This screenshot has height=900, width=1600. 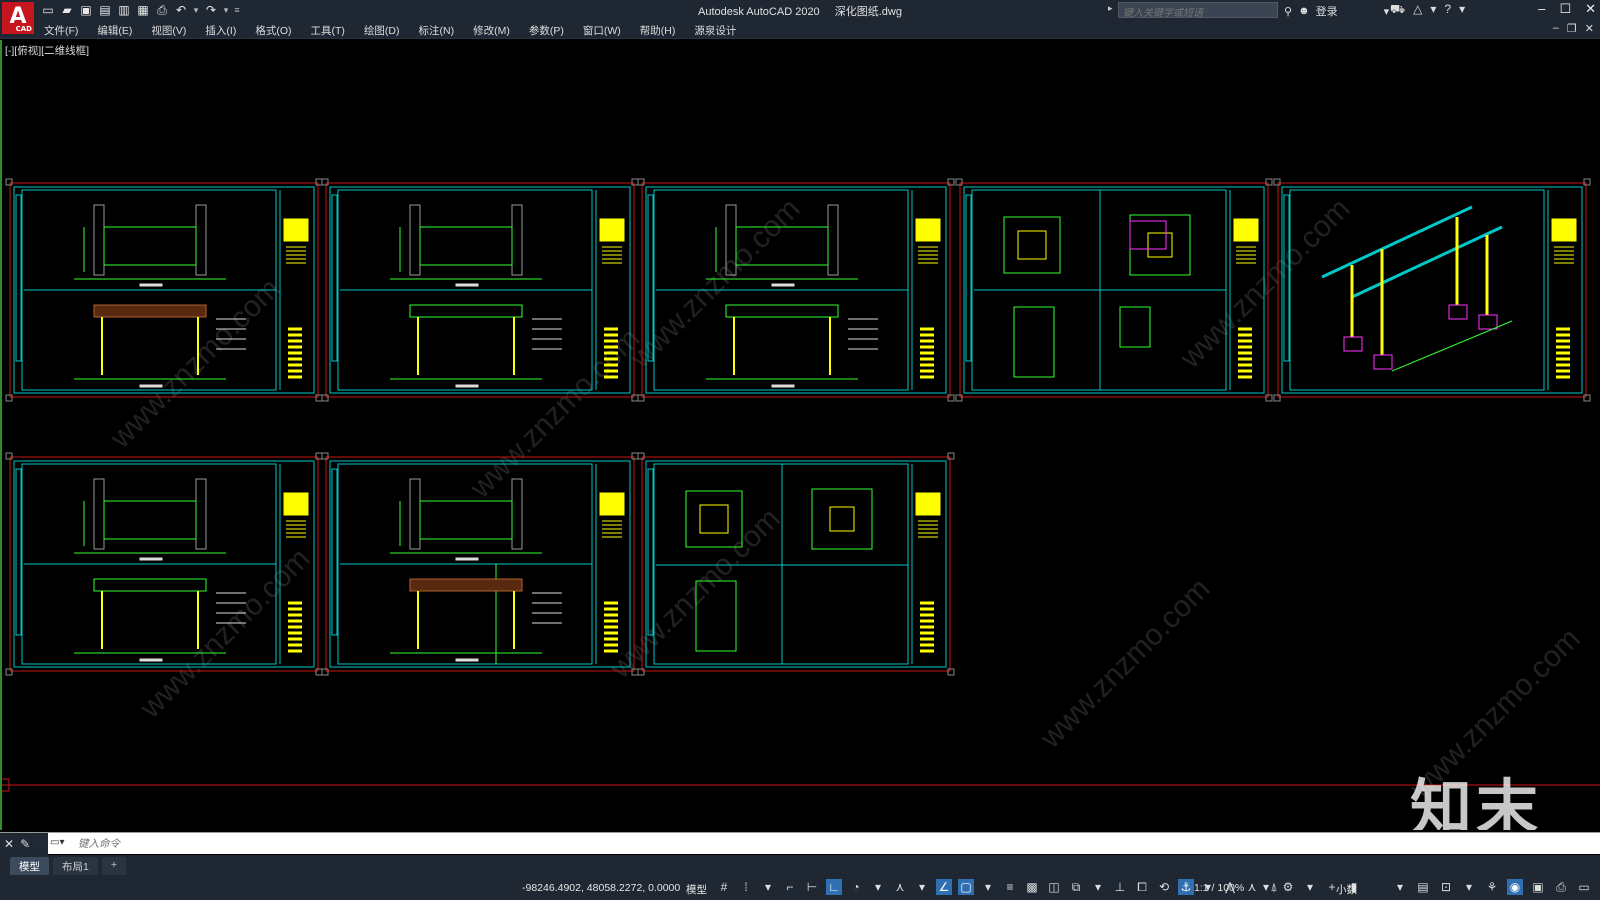 What do you see at coordinates (220, 30) in the screenshot?
I see `menu-item-insert: 插入(I)` at bounding box center [220, 30].